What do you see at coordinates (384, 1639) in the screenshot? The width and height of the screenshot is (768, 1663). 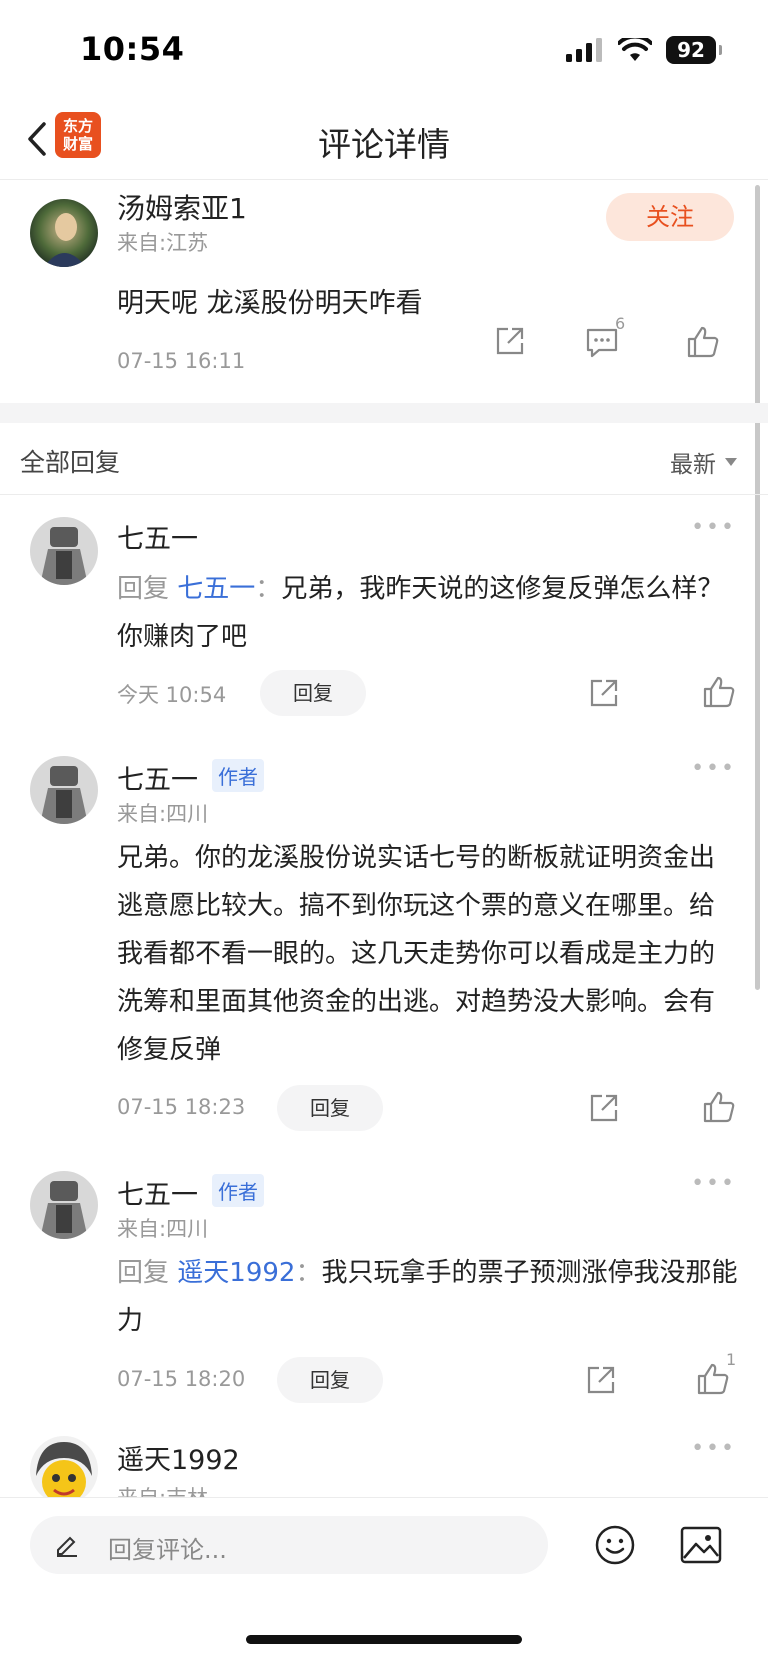 I see `home-indicator` at bounding box center [384, 1639].